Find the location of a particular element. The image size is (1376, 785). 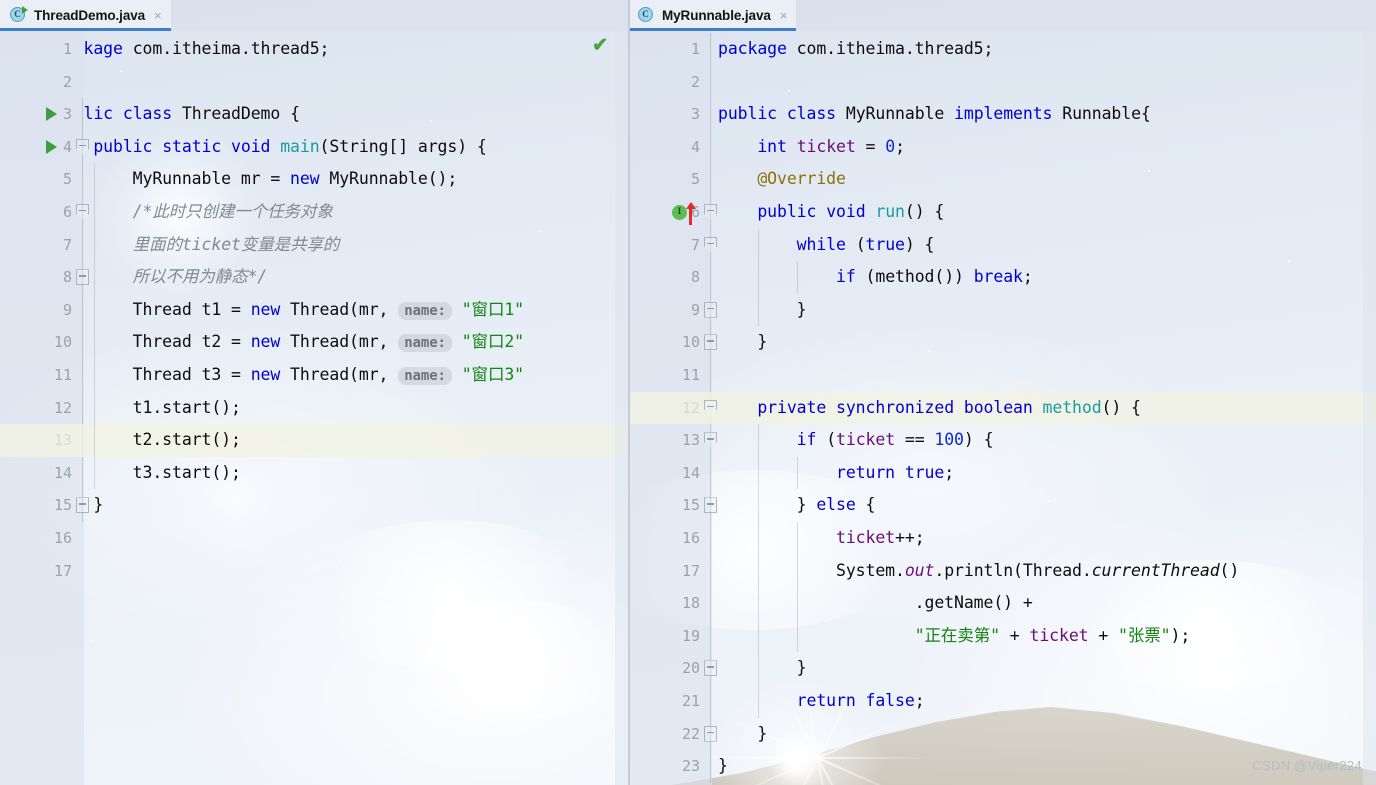

code-token: MyRunnable is located at coordinates (900, 114).